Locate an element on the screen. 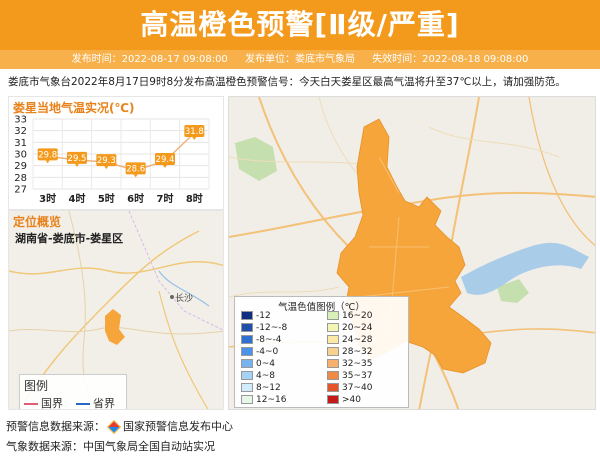  legend-item: 12~16 is located at coordinates (263, 400).